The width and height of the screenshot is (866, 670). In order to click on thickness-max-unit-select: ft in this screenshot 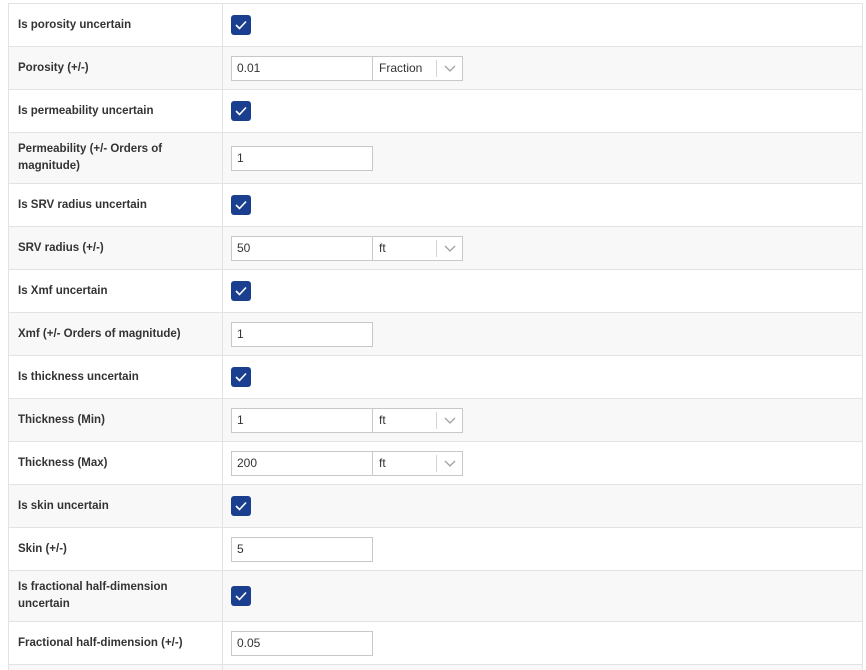, I will do `click(418, 463)`.